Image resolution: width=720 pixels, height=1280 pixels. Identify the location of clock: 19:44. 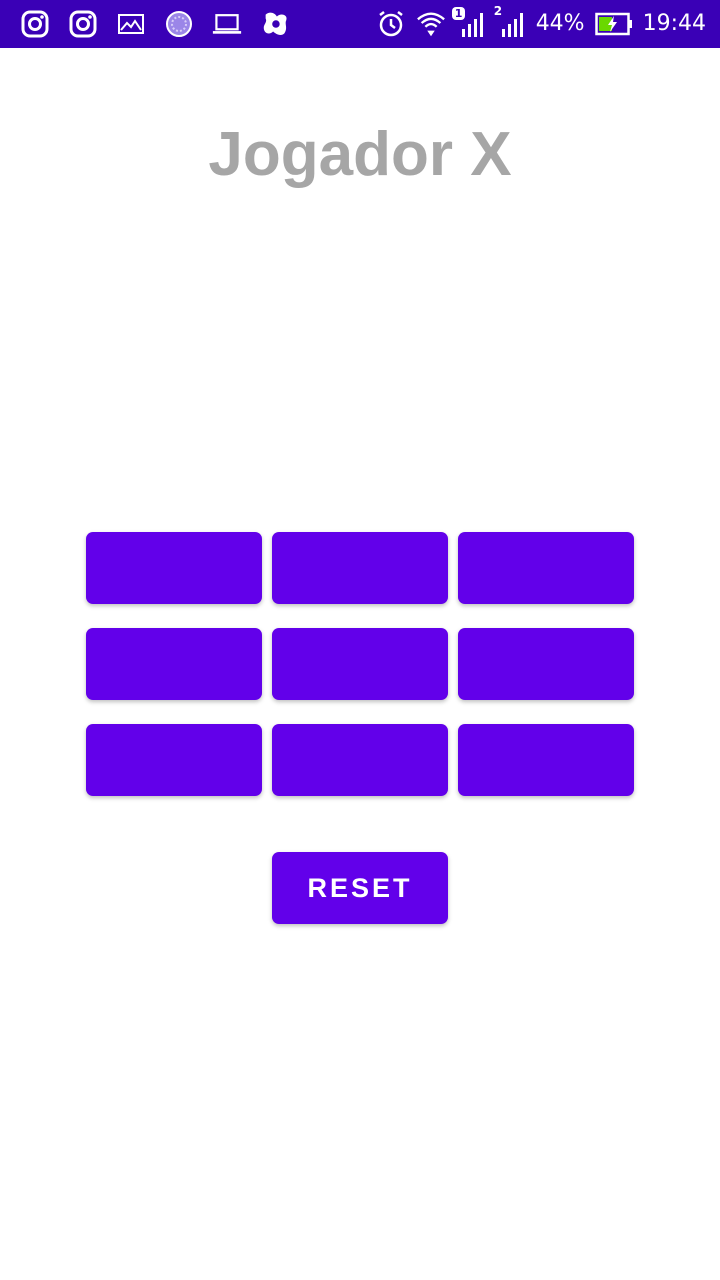
(674, 23).